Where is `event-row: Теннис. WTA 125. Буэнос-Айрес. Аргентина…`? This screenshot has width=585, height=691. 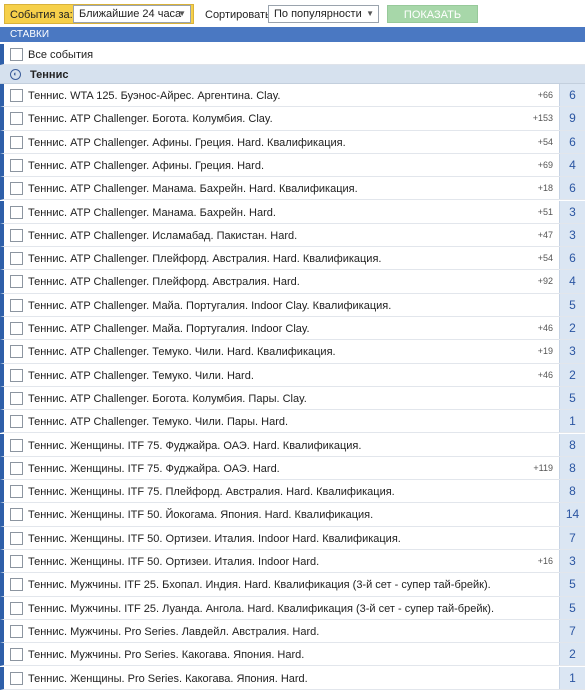 event-row: Теннис. WTA 125. Буэнос-Айрес. Аргентина… is located at coordinates (292, 96).